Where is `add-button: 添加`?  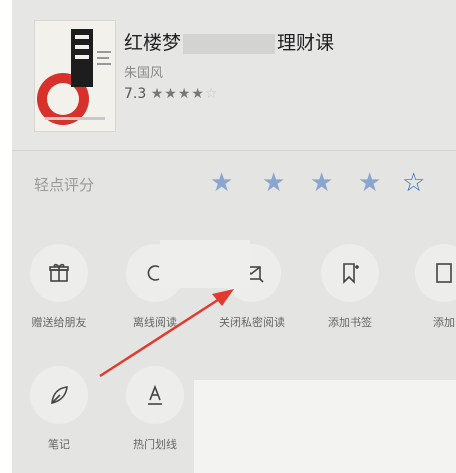 add-button: 添加 is located at coordinates (430, 287).